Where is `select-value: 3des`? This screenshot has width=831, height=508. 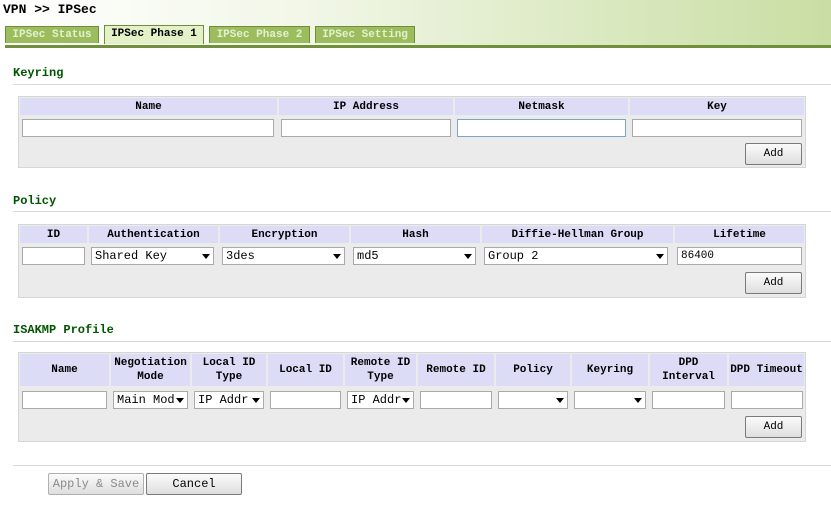
select-value: 3des is located at coordinates (240, 256).